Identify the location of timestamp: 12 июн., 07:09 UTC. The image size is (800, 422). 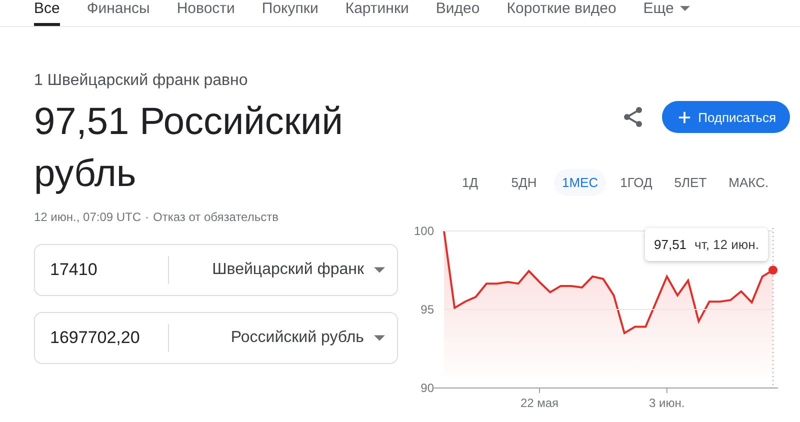
(88, 217).